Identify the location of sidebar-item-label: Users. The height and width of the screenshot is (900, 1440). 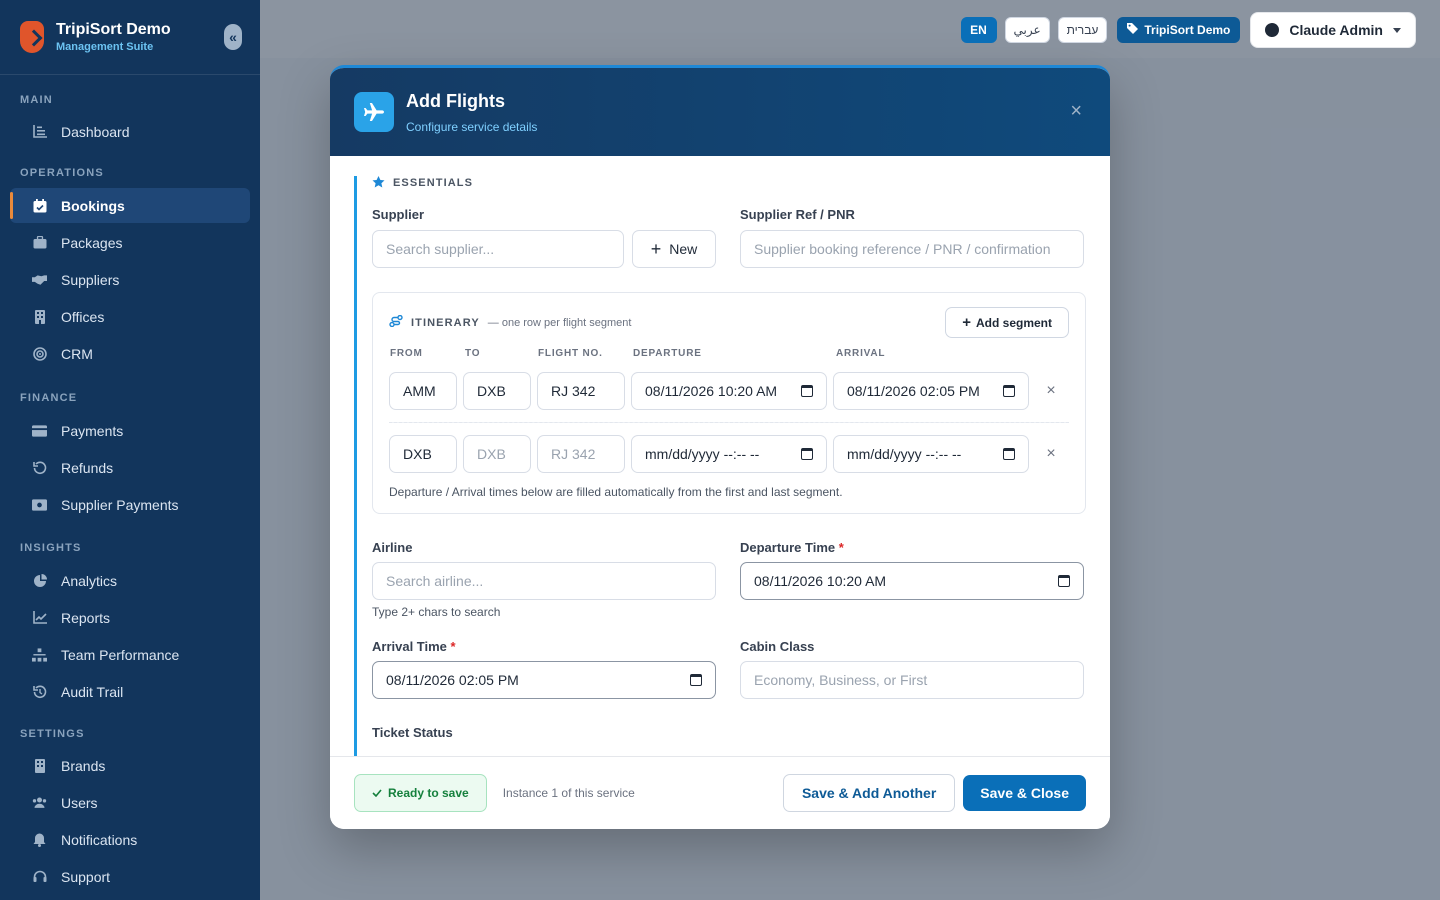
(79, 802).